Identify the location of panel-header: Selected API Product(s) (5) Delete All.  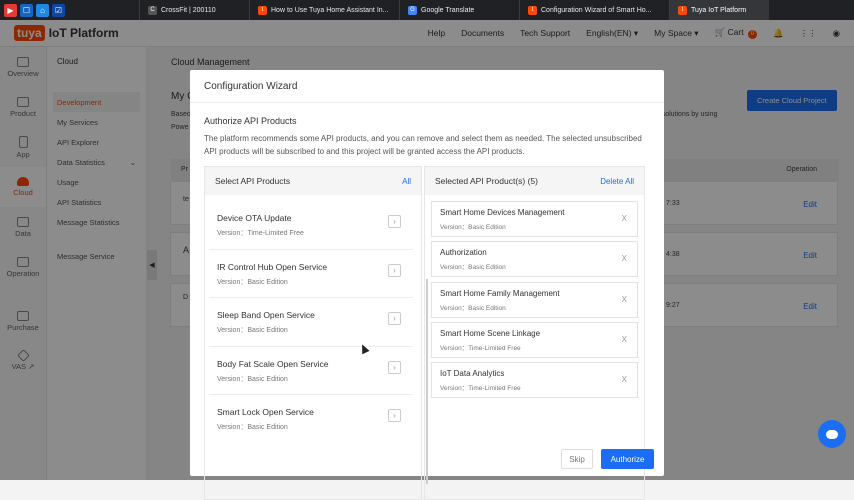
(534, 181).